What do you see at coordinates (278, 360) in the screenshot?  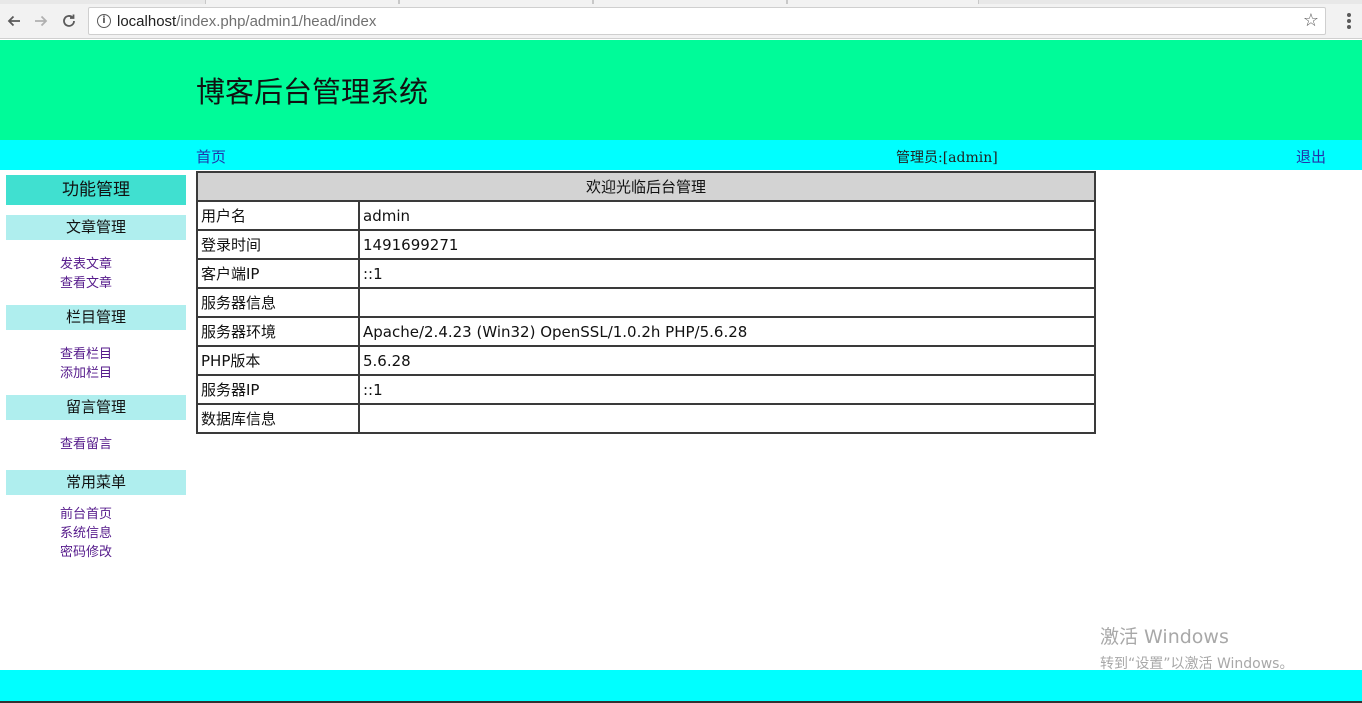 I see `row-key: PHP版本` at bounding box center [278, 360].